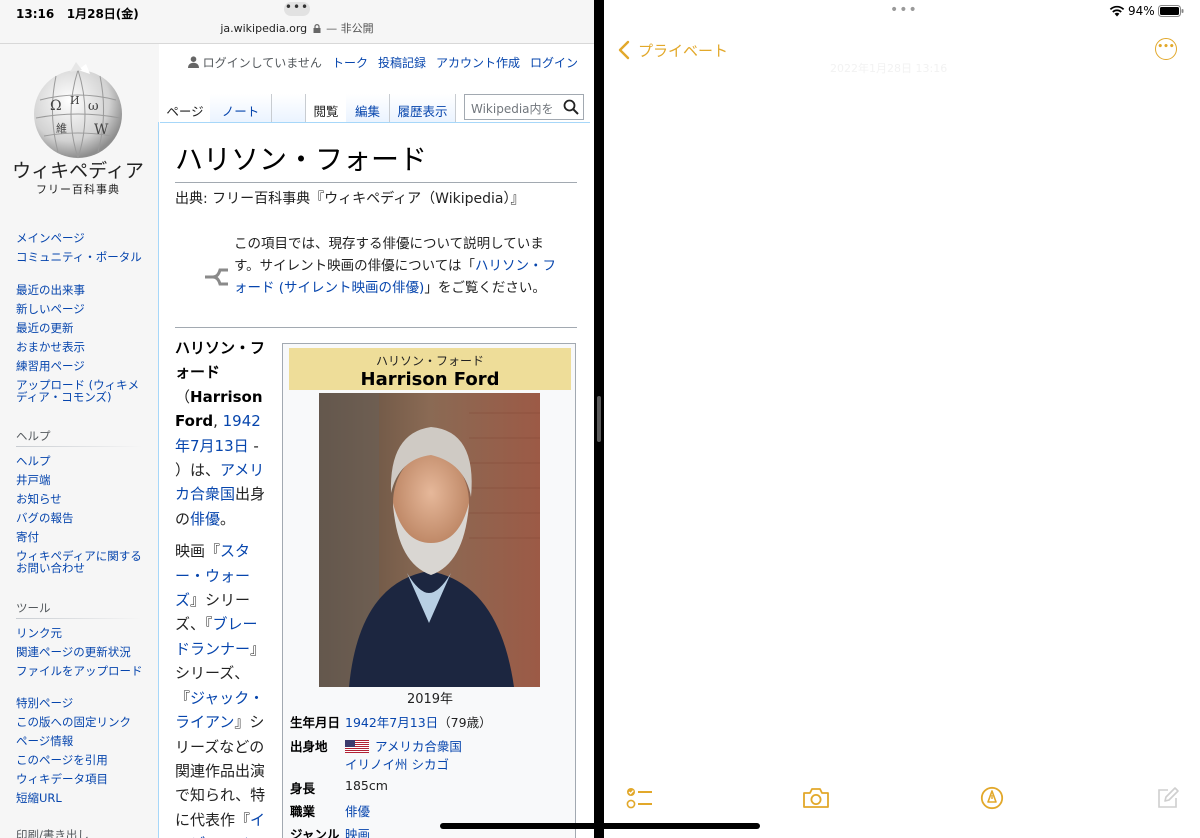 The image size is (1200, 838). Describe the element at coordinates (78, 112) in the screenshot. I see `wikipedia-globe-logo: Ω И ω 維 W` at that location.